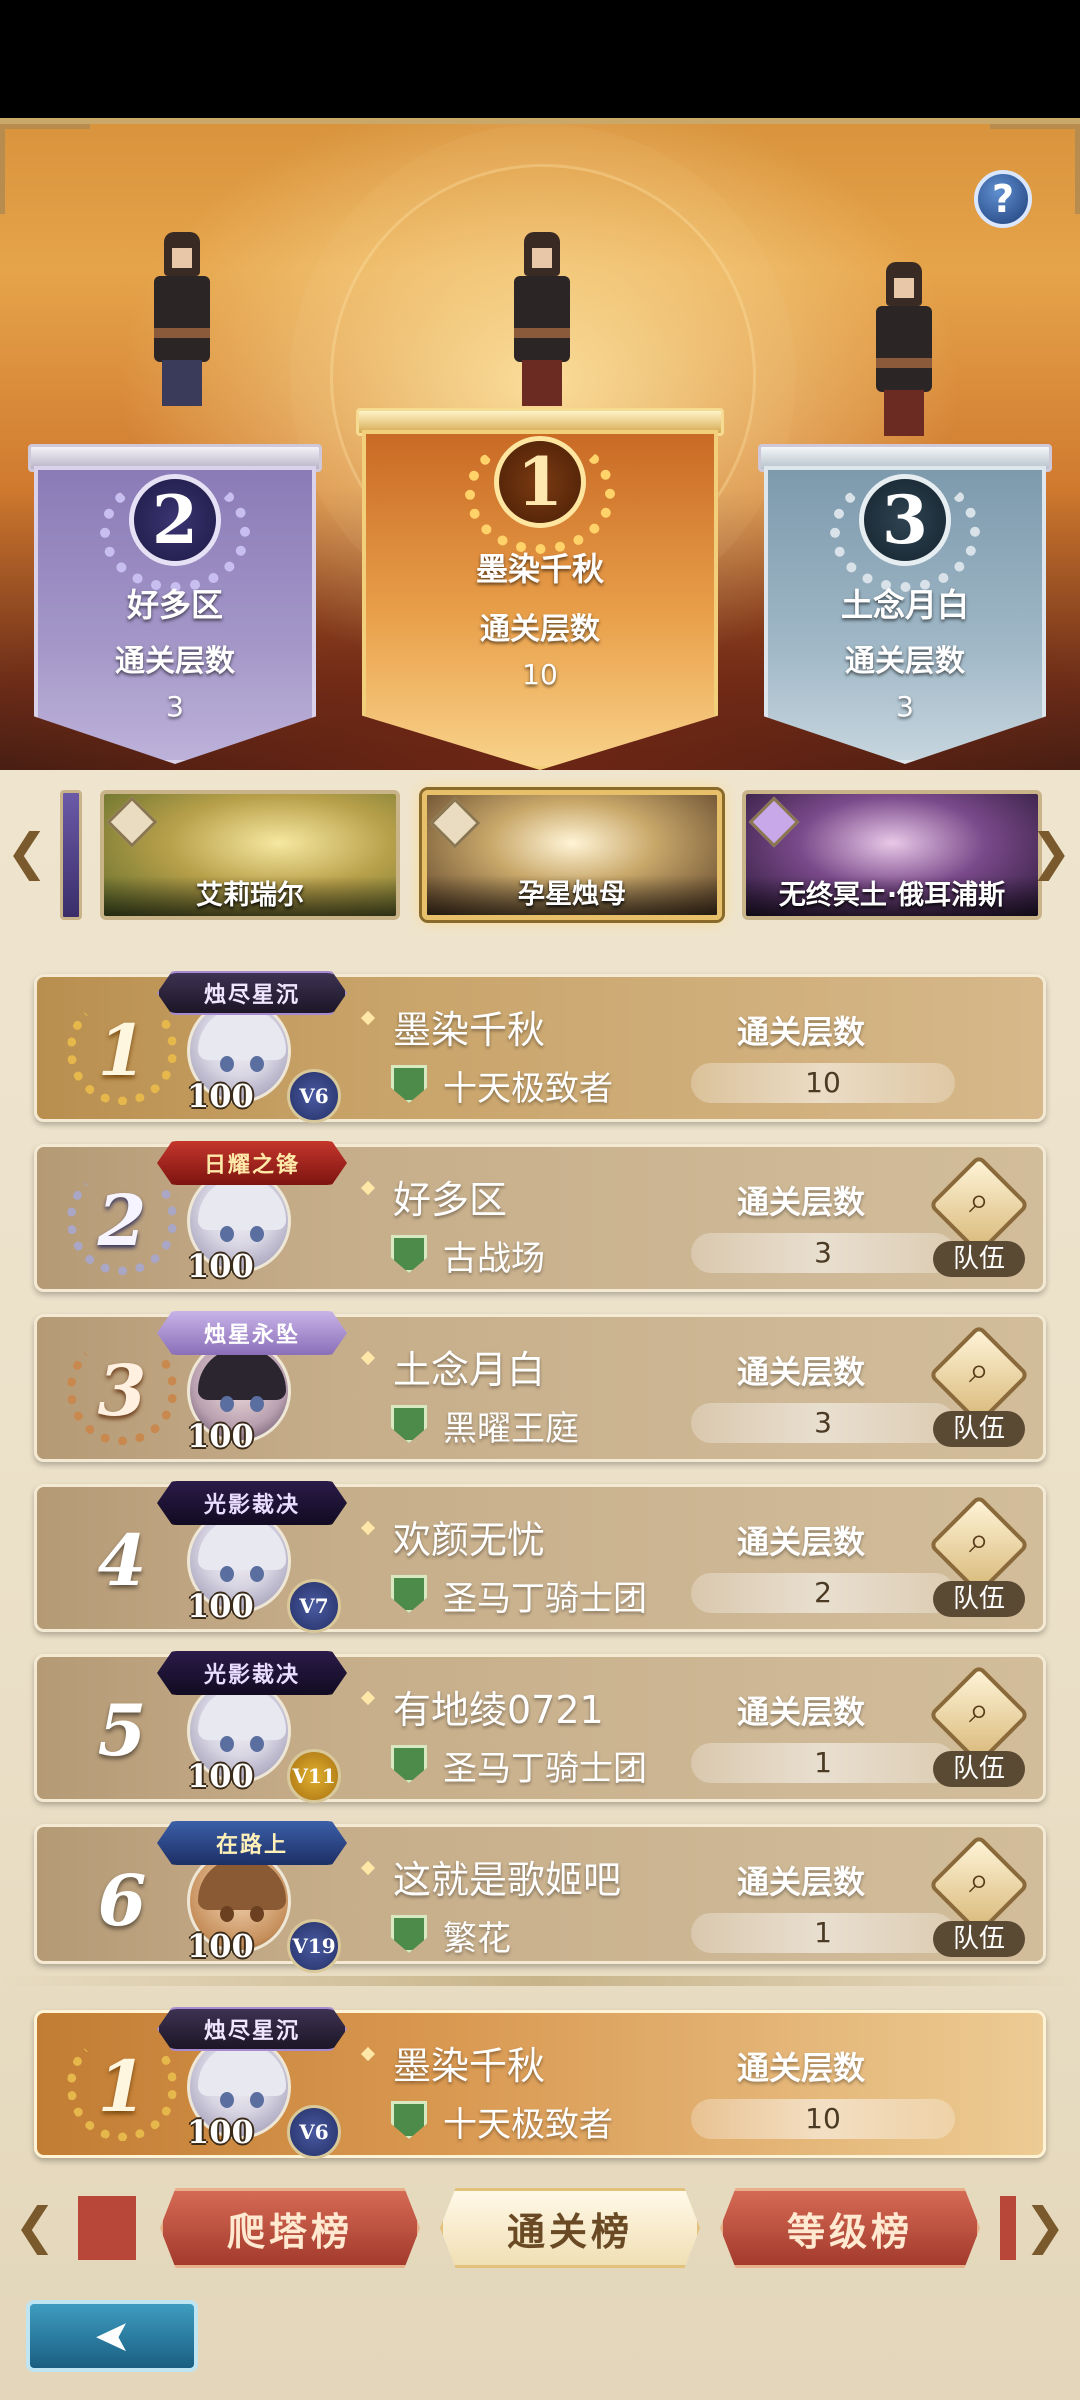 The width and height of the screenshot is (1080, 2400). What do you see at coordinates (903, 349) in the screenshot?
I see `rank-3-character-sprite` at bounding box center [903, 349].